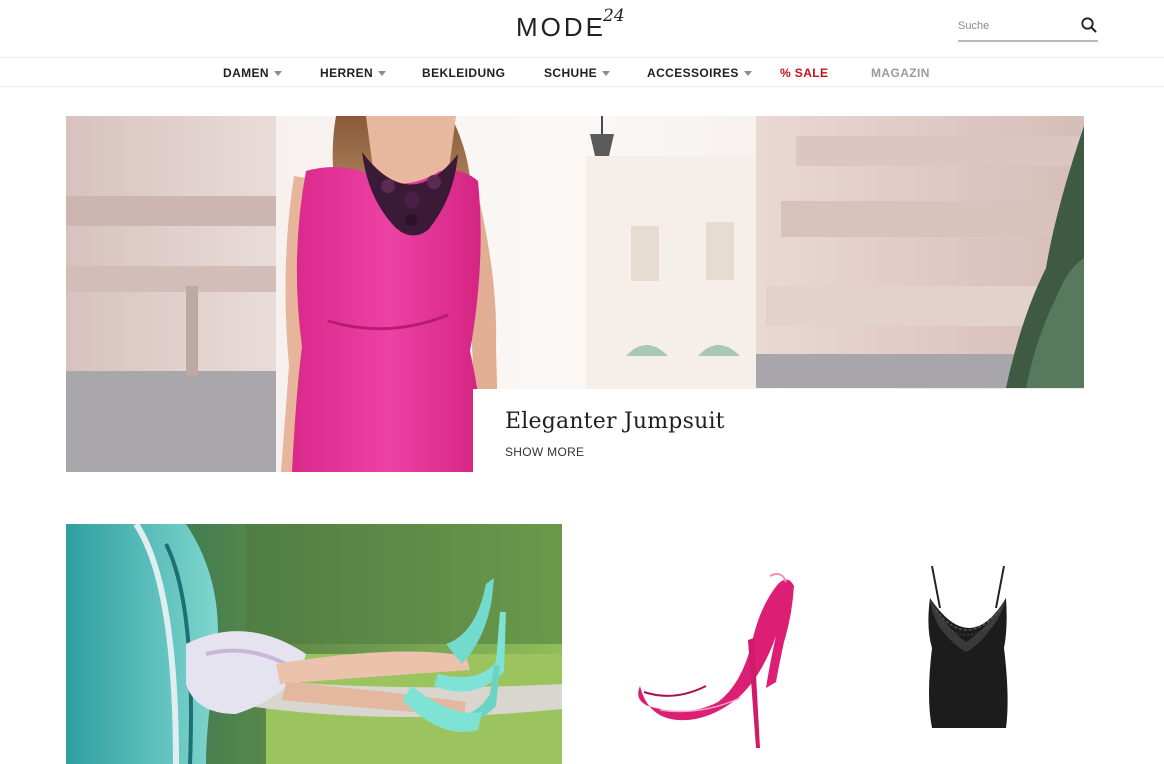  I want to click on nav-item-label: MAGAZIN, so click(900, 73).